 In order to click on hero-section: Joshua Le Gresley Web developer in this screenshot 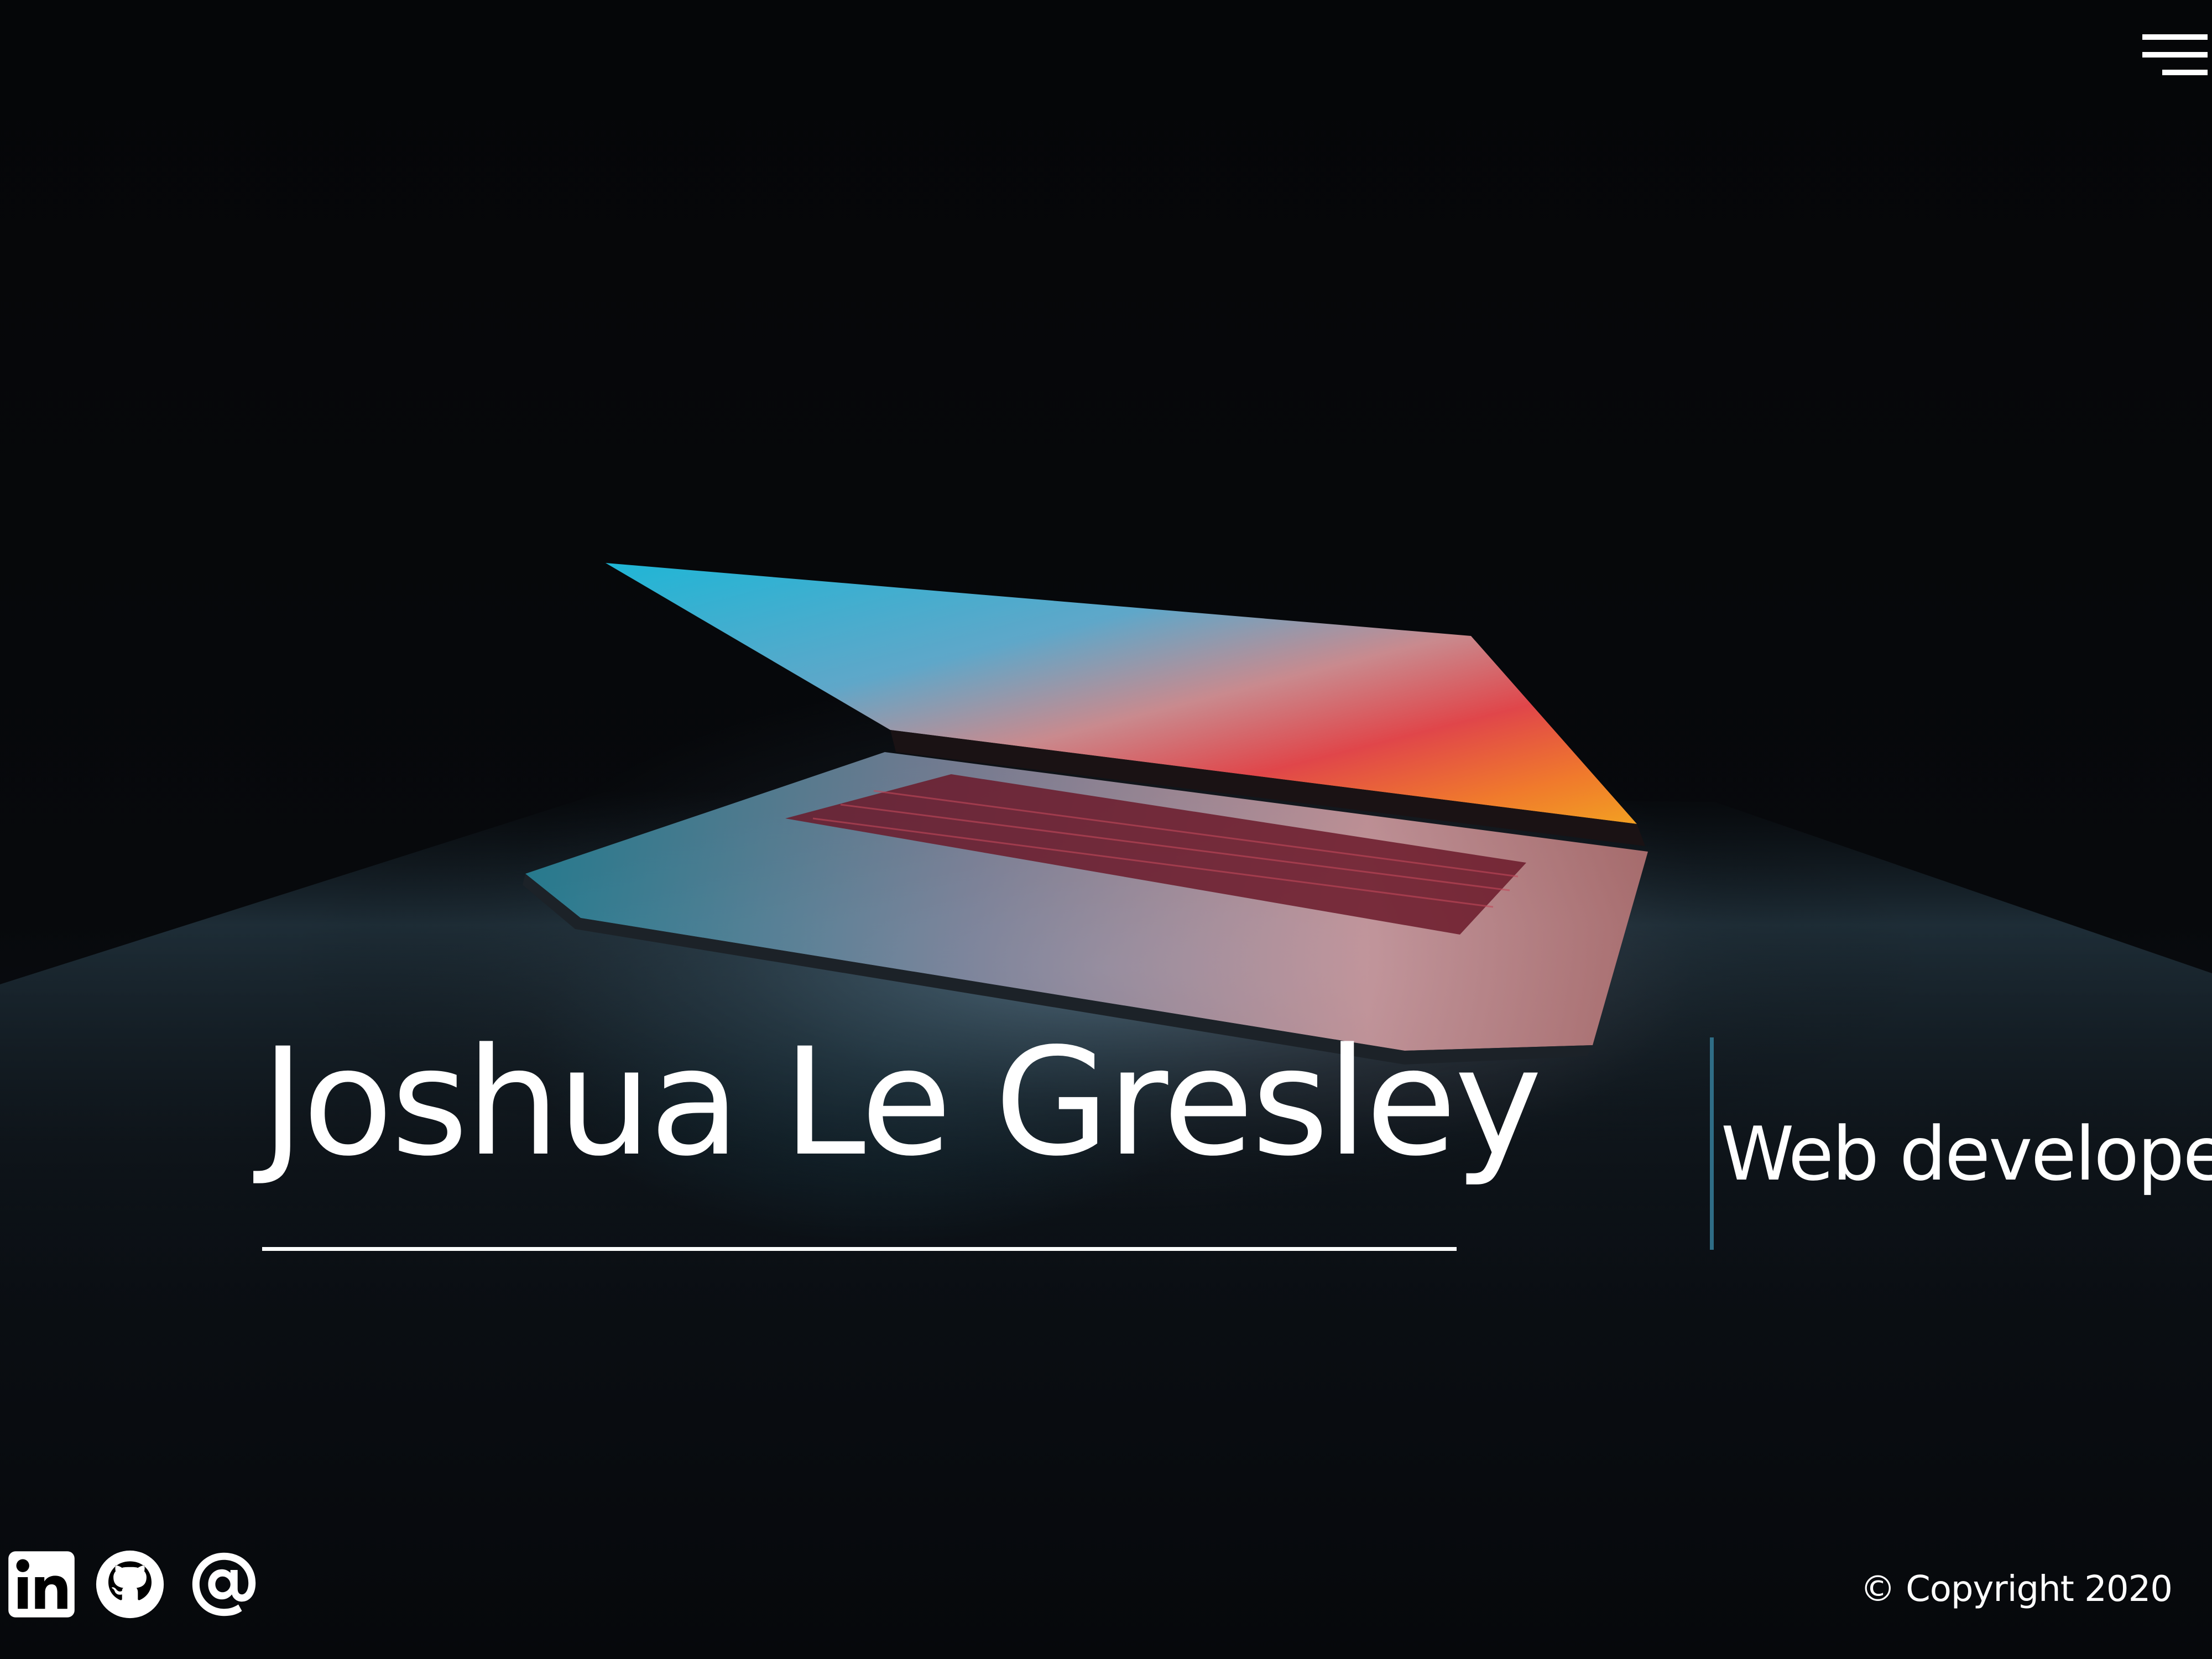, I will do `click(1237, 1138)`.